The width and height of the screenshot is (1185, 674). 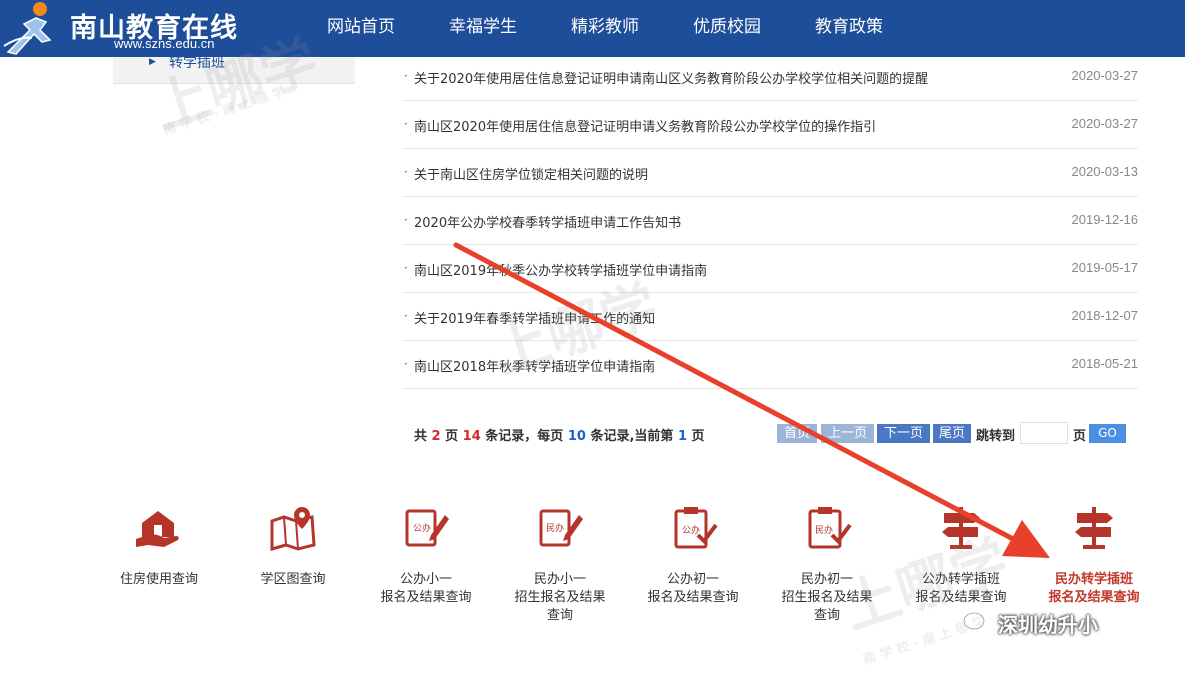 I want to click on jump-to-label: 跳转到, so click(x=996, y=436).